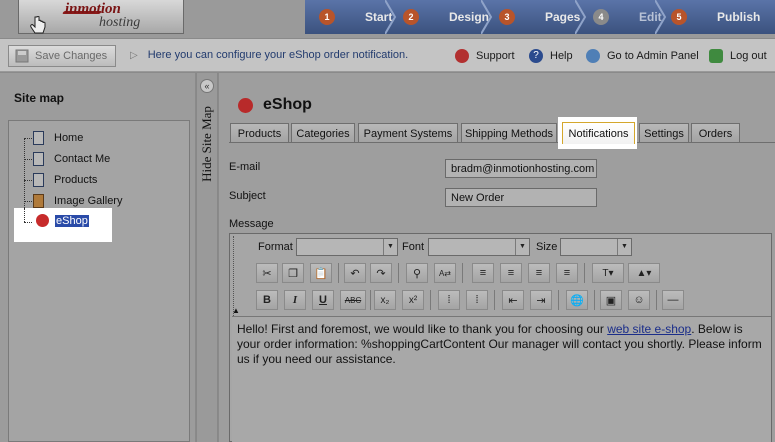  I want to click on help-link: ? Help, so click(551, 56).